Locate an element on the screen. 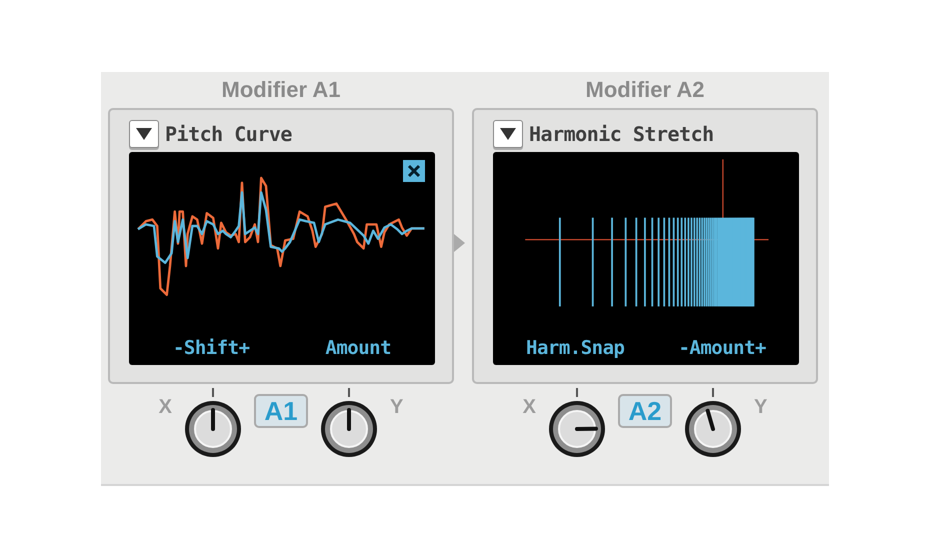 This screenshot has width=930, height=560. close-icon is located at coordinates (414, 171).